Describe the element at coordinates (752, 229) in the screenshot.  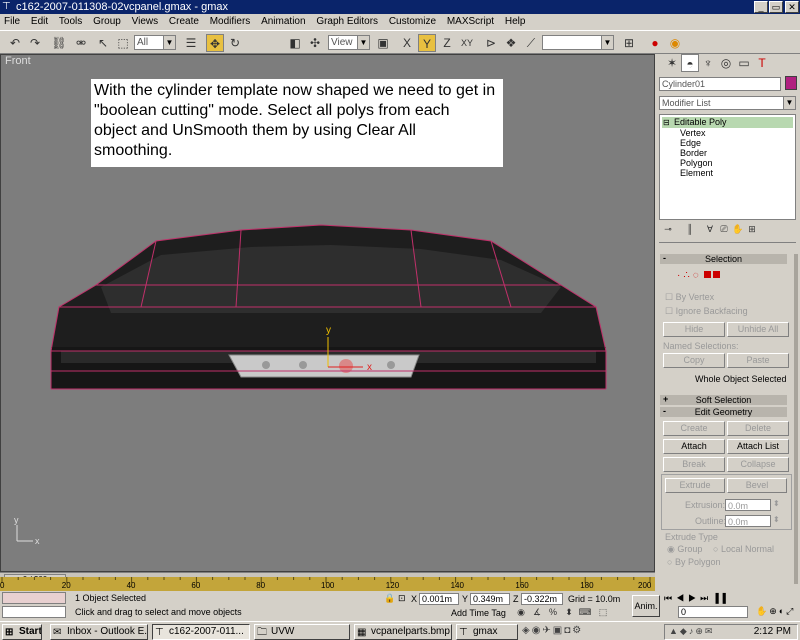
I see `configure-sets-icon: ⊞` at that location.